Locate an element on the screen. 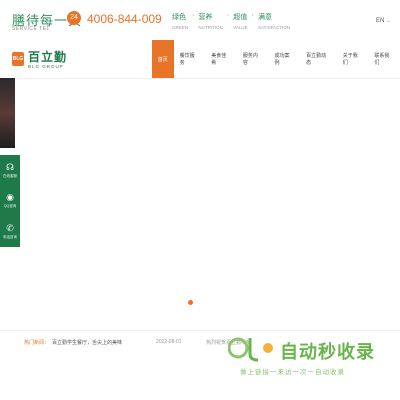 This screenshot has height=400, width=400. nav-item-cuisine: 美食佳肴 is located at coordinates (221, 59).